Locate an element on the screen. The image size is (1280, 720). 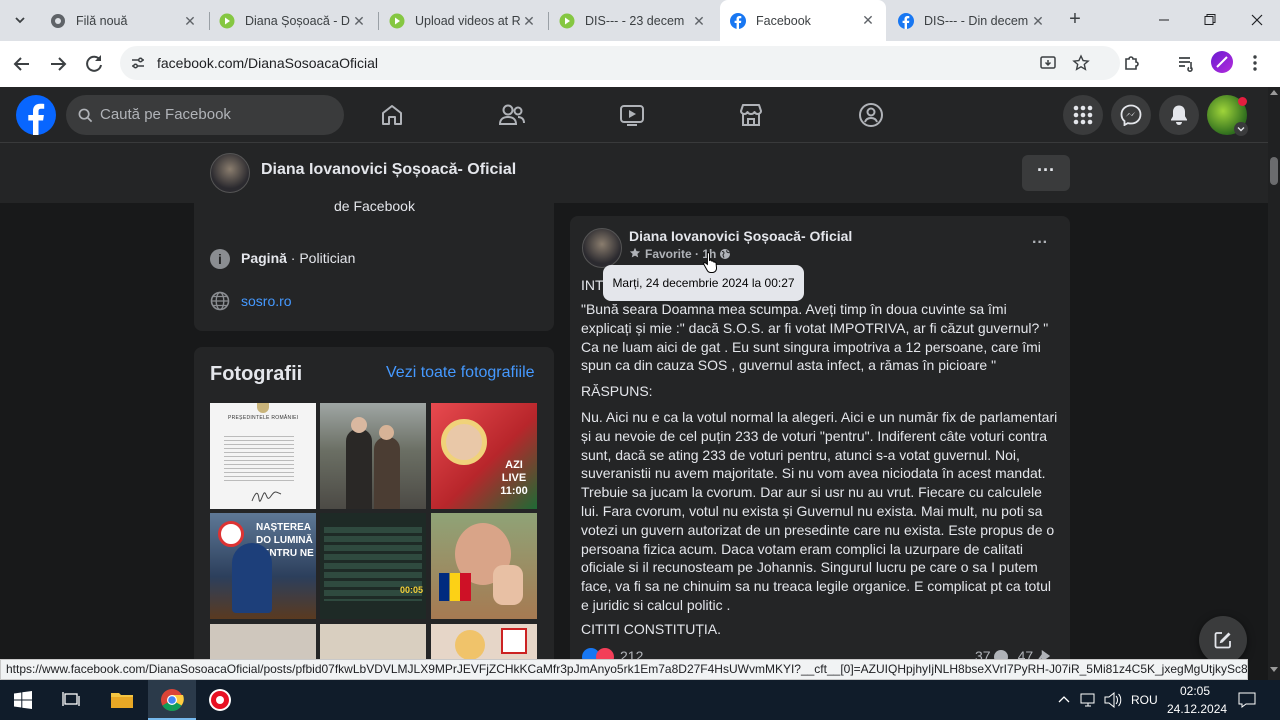
notification-center-icon is located at coordinates (1247, 700).